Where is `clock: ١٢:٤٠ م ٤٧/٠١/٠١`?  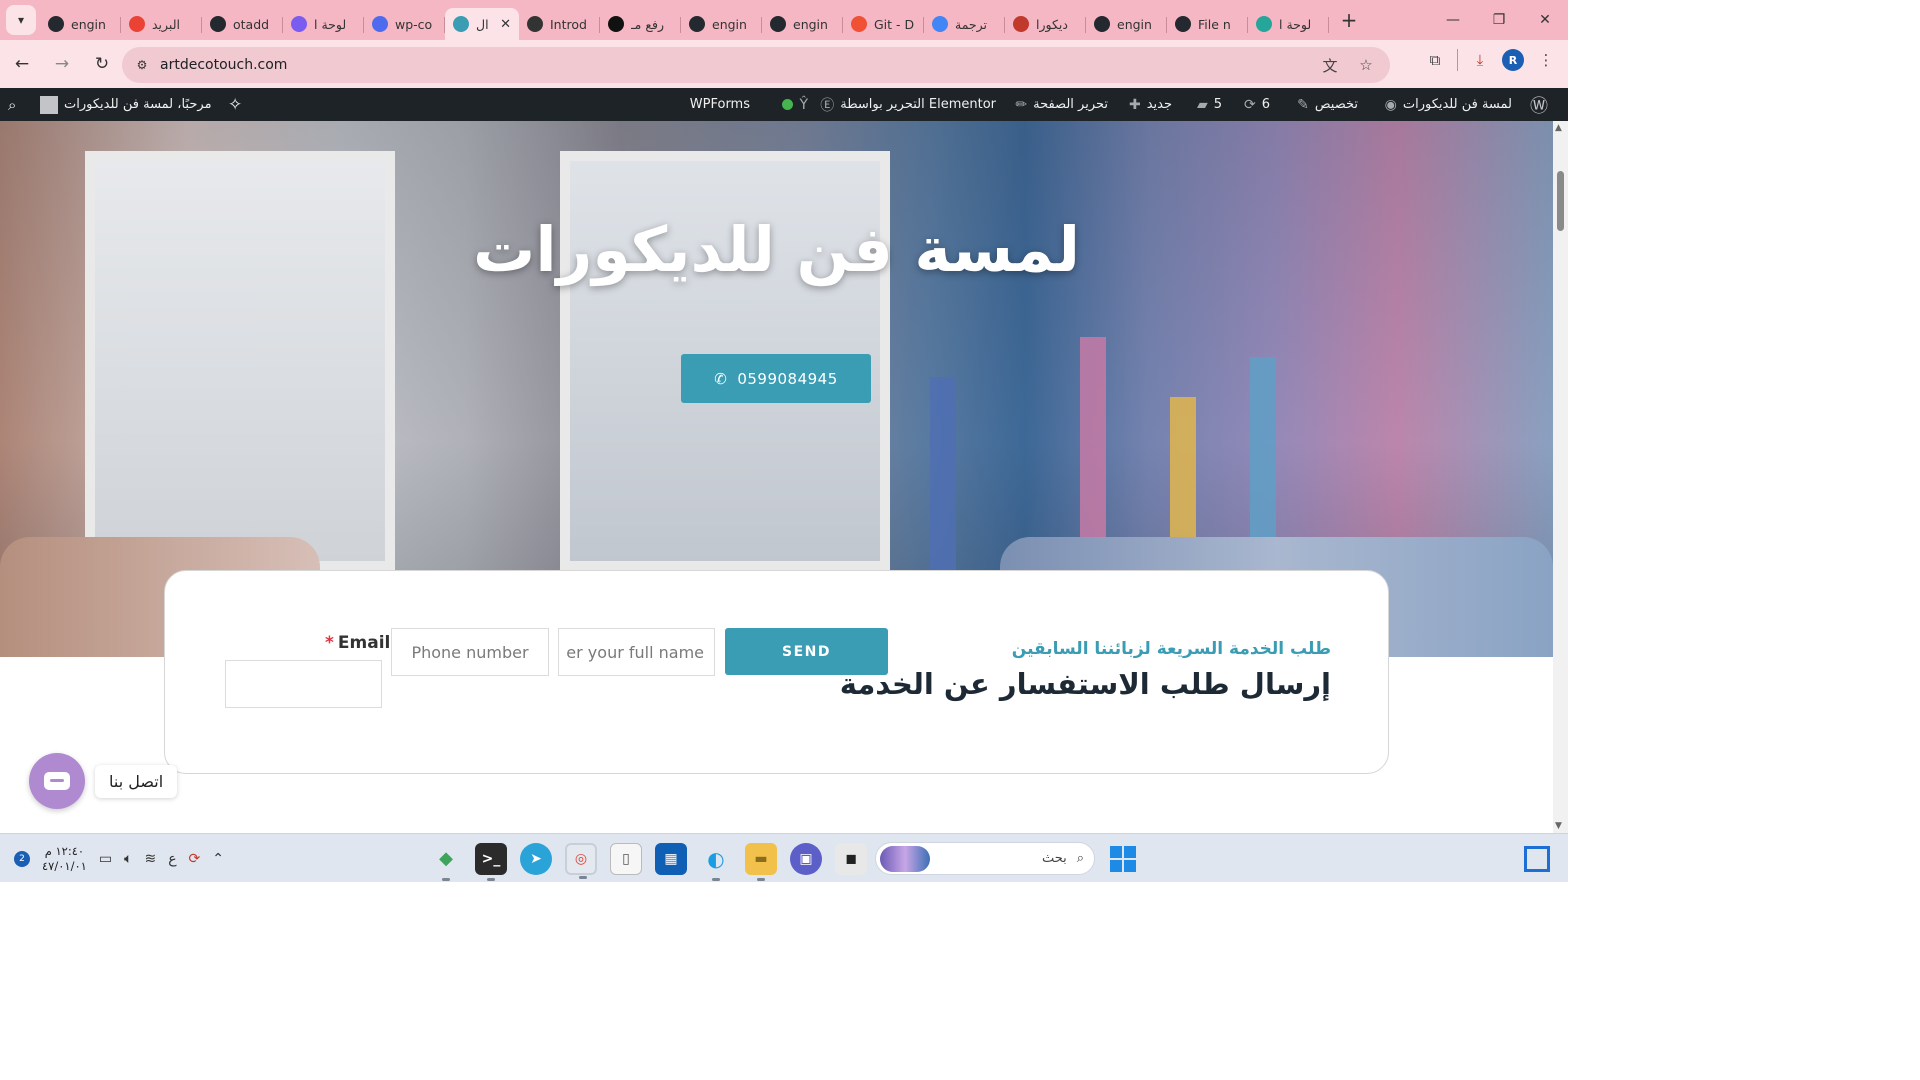 clock: ١٢:٤٠ م ٤٧/٠١/٠١ is located at coordinates (64, 859).